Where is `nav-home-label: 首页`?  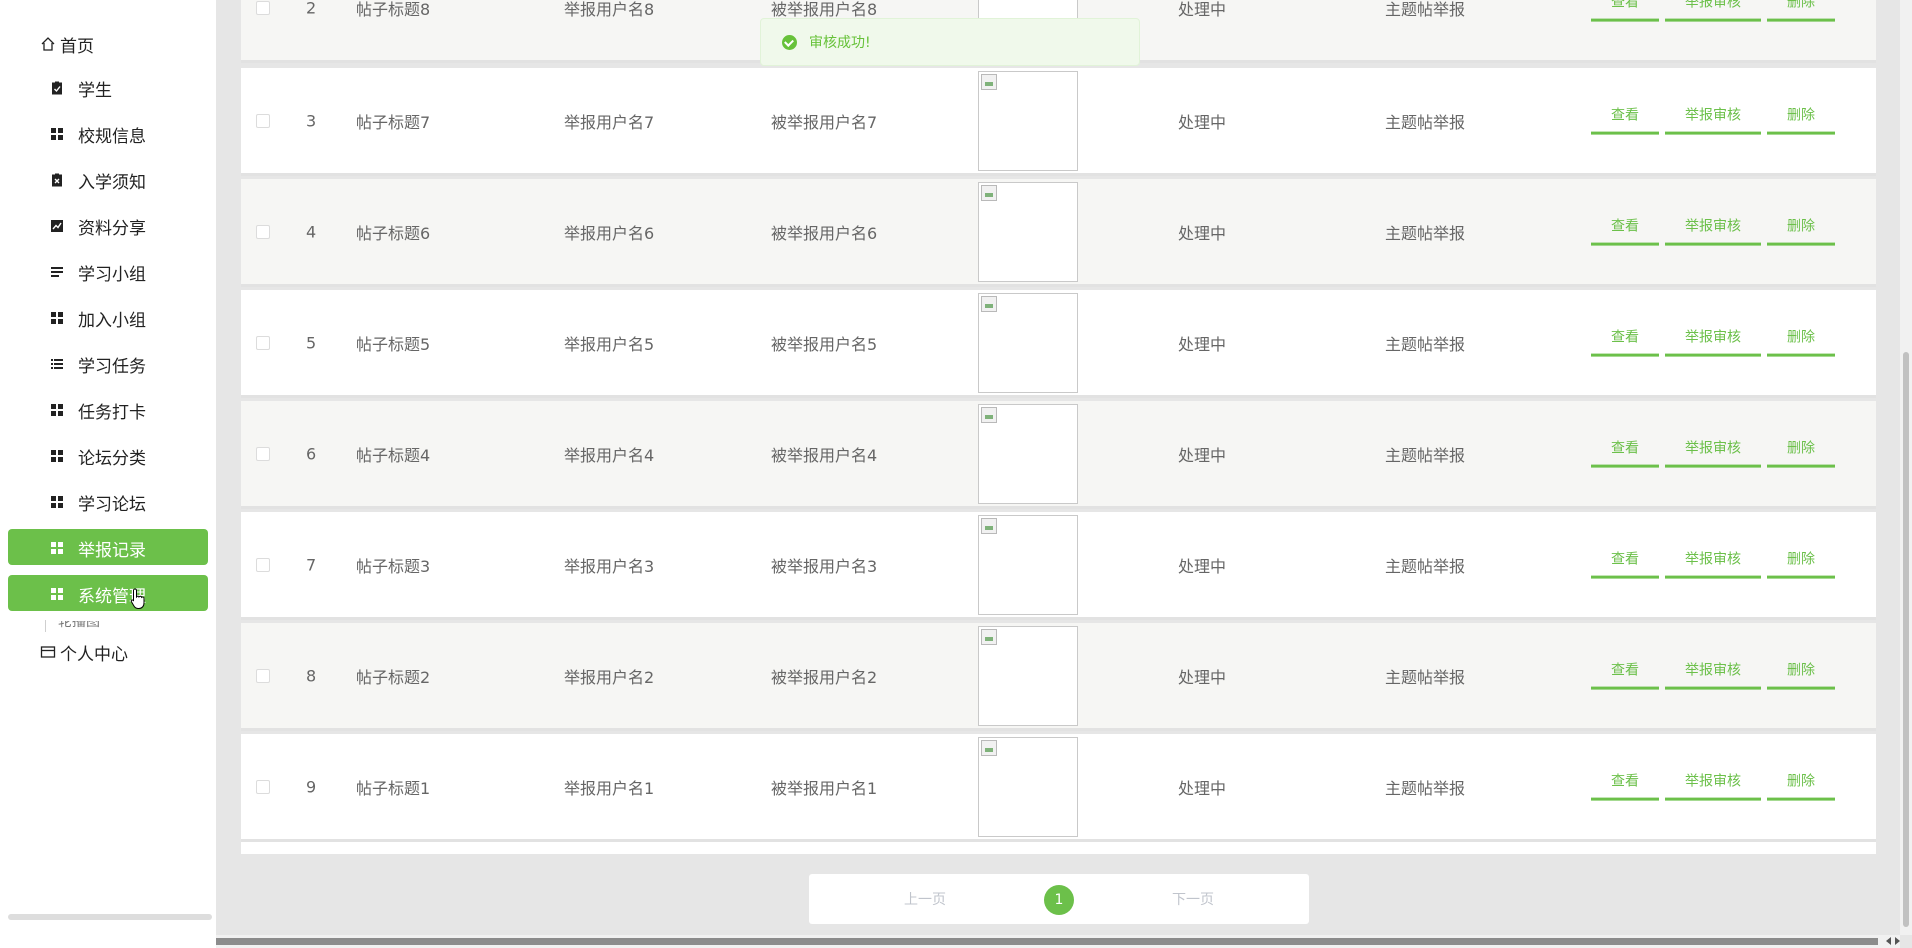 nav-home-label: 首页 is located at coordinates (77, 46).